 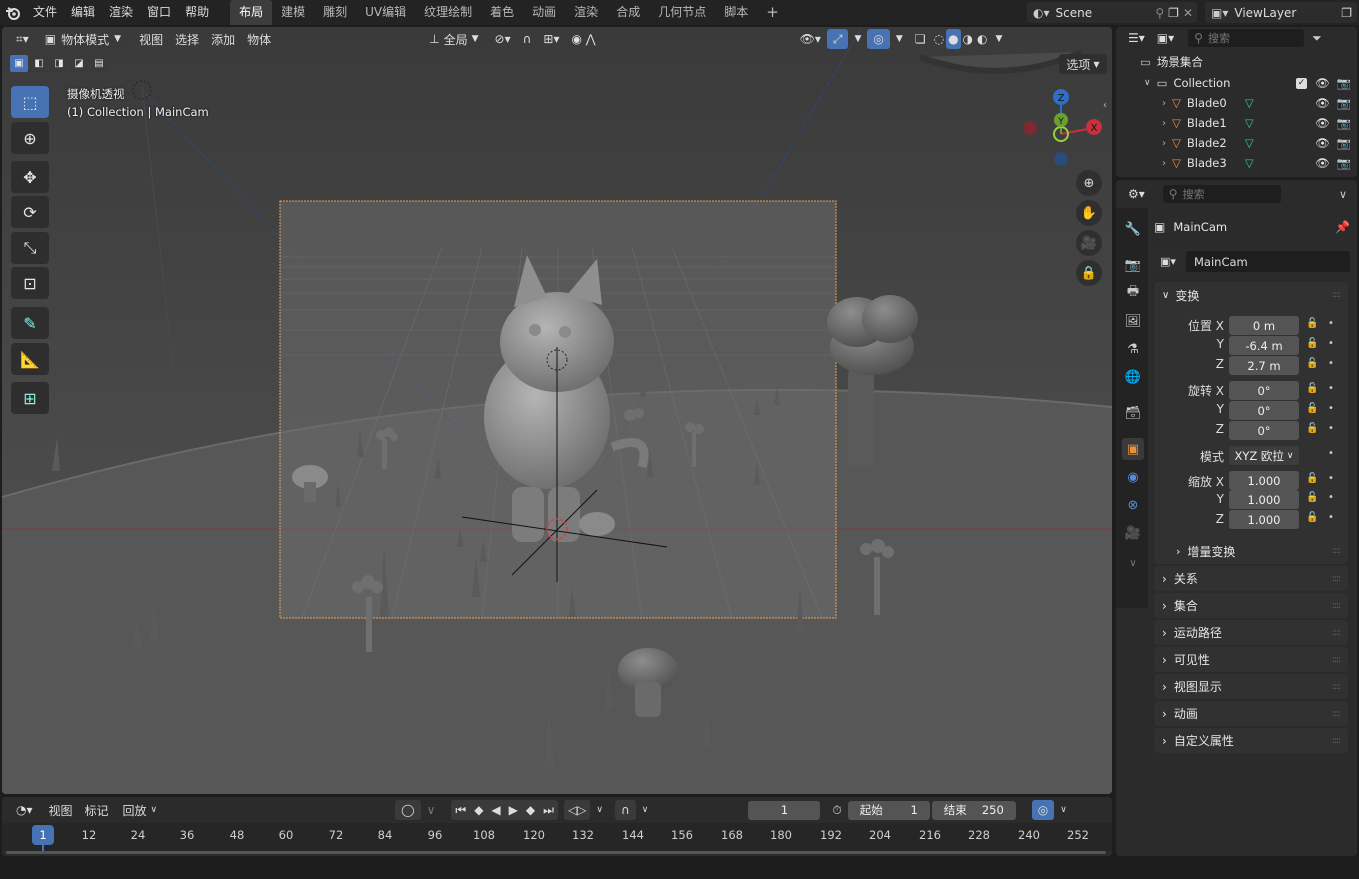 I want to click on menu-window: 窗口, so click(x=159, y=12).